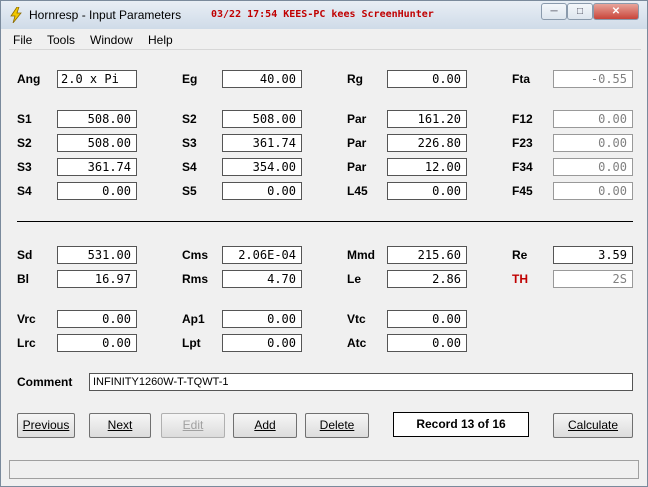 This screenshot has width=648, height=487. What do you see at coordinates (593, 167) in the screenshot?
I see `field-f34: 0.00` at bounding box center [593, 167].